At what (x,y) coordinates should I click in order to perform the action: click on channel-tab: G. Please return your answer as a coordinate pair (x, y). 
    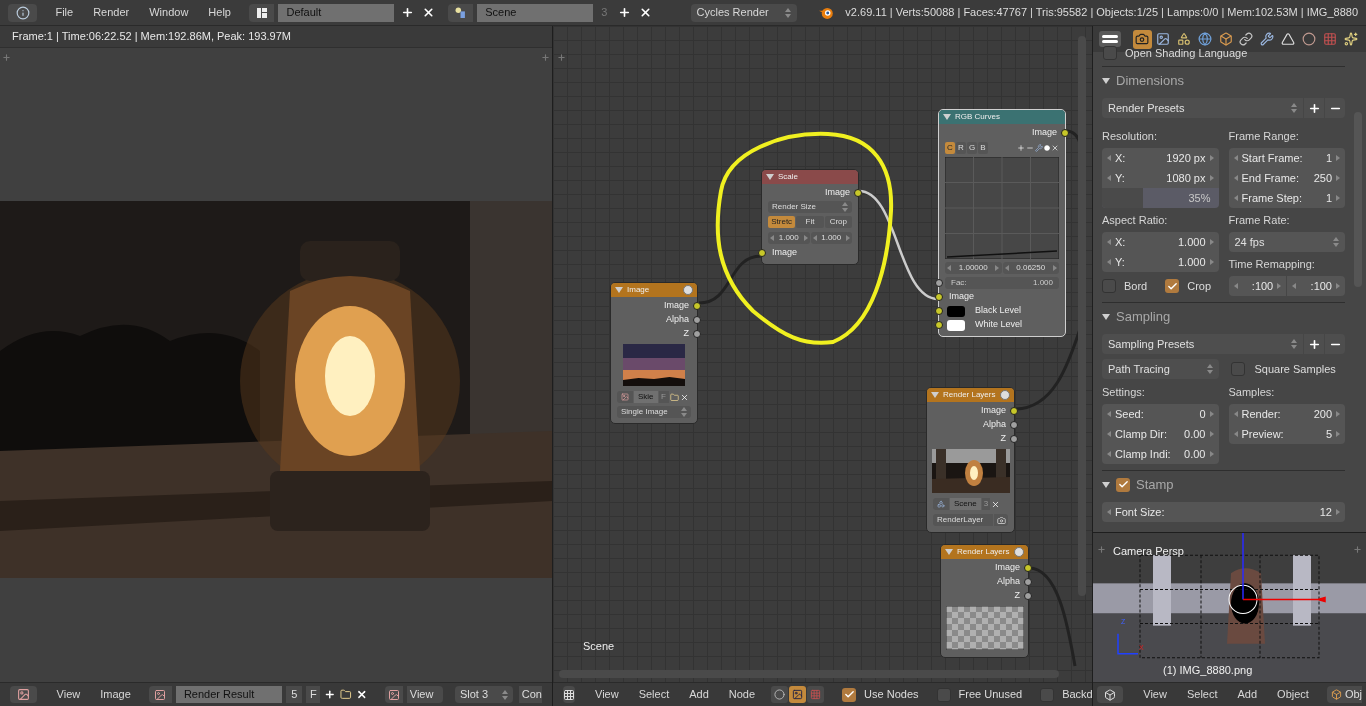
    Looking at the image, I should click on (972, 148).